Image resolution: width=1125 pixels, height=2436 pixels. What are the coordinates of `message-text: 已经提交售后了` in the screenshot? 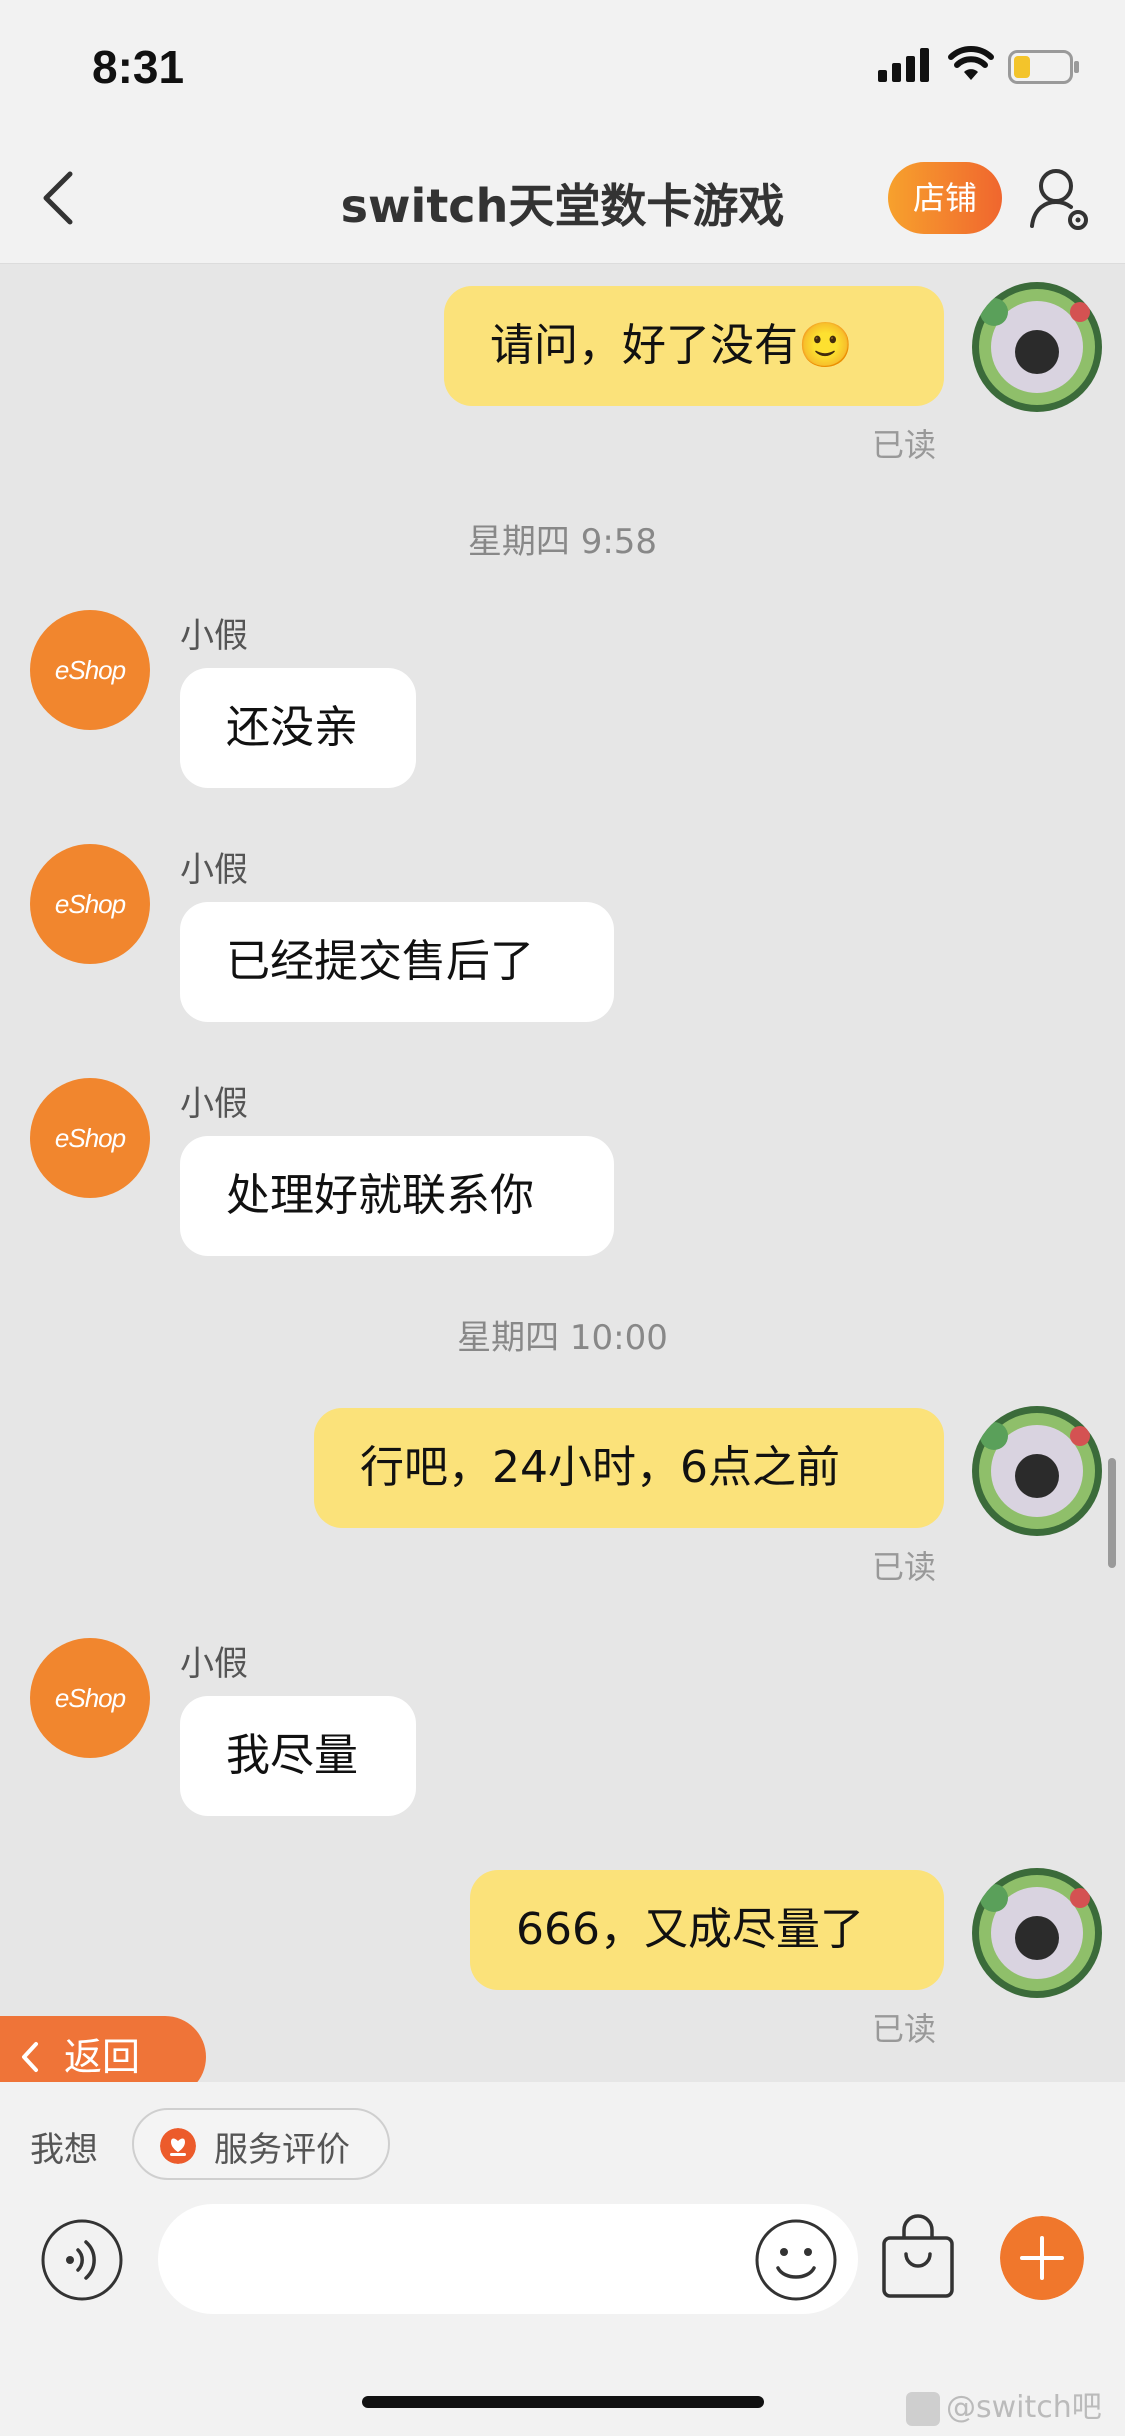 It's located at (380, 961).